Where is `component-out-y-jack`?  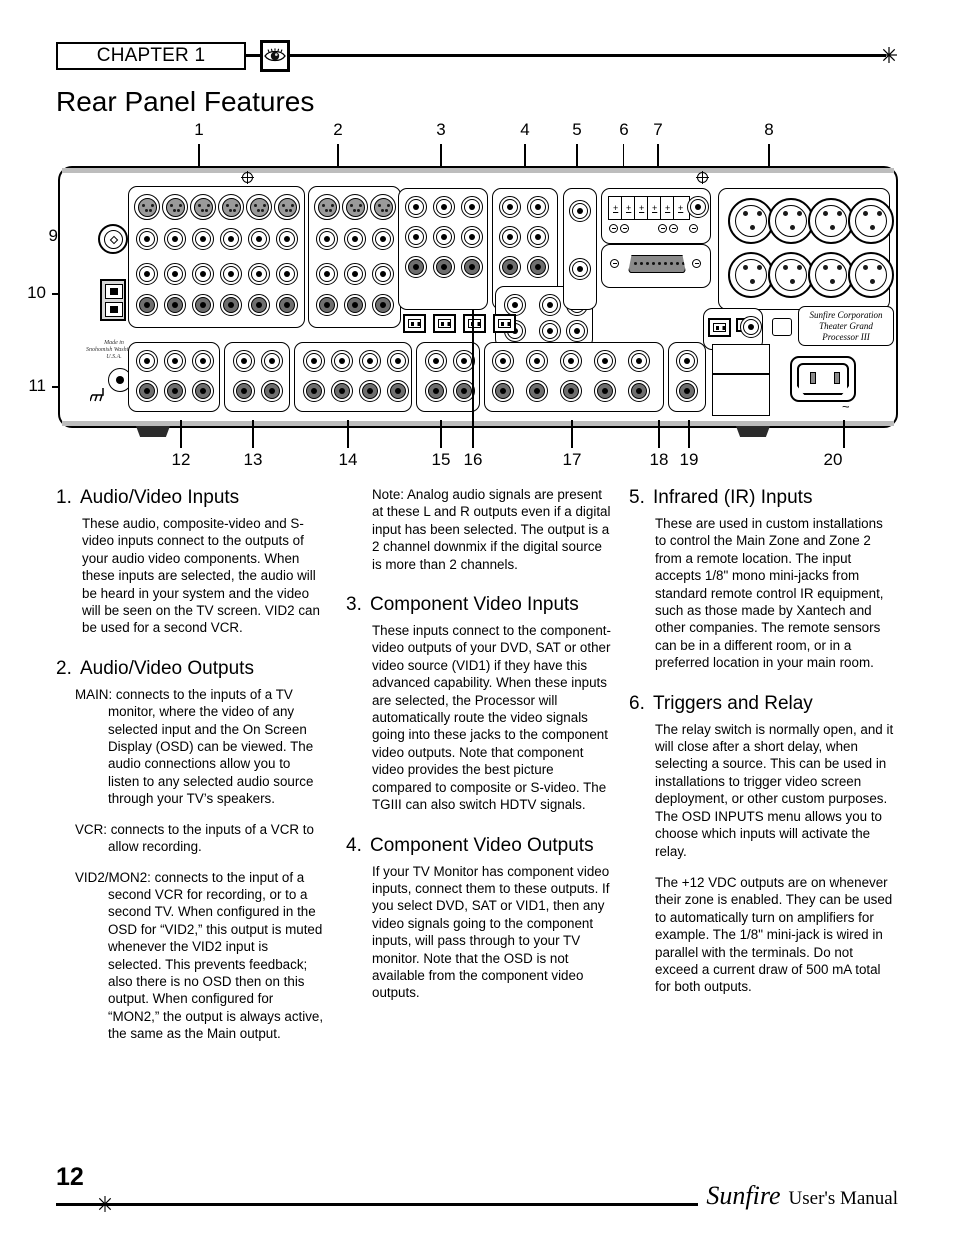 component-out-y-jack is located at coordinates (515, 305).